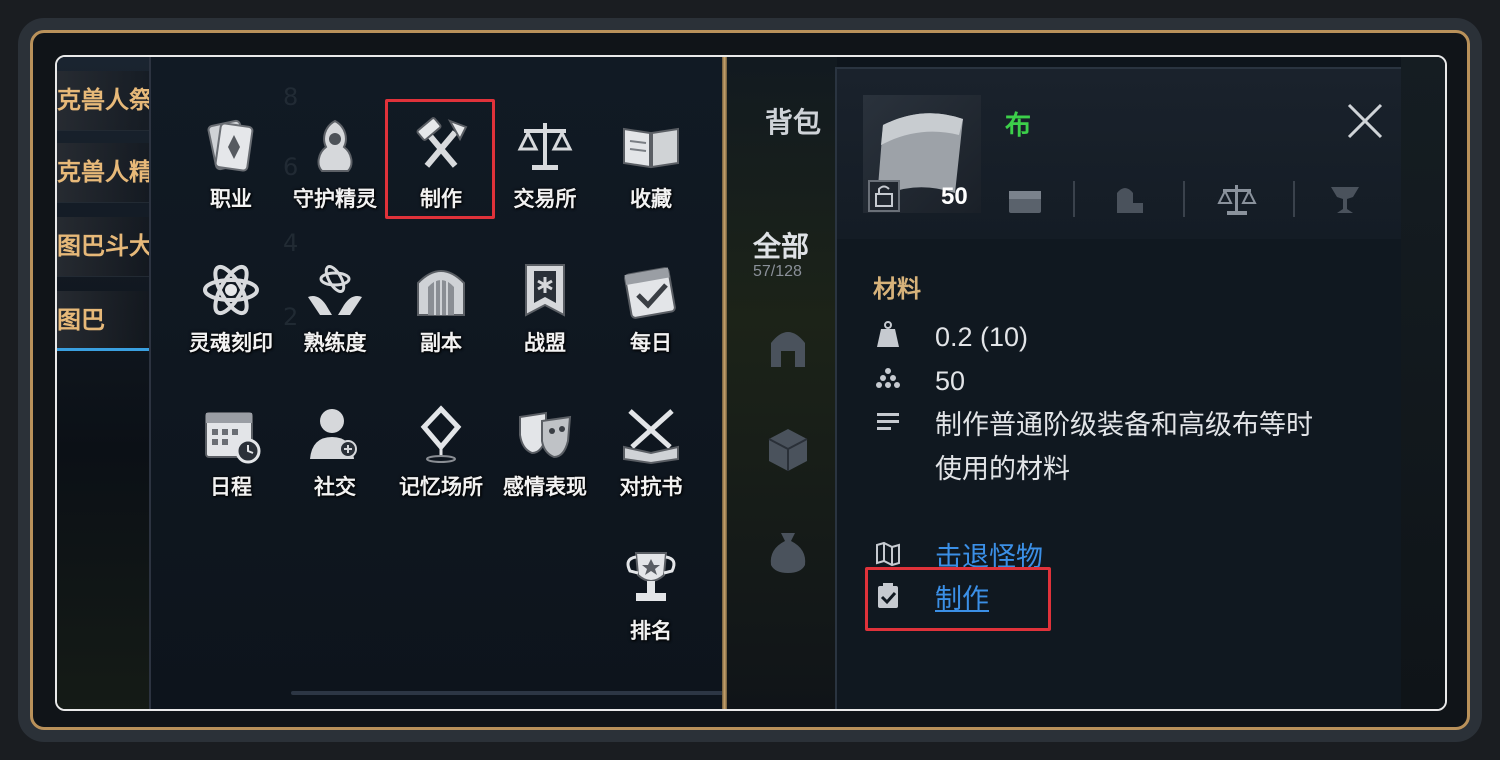 This screenshot has width=1500, height=760. Describe the element at coordinates (781, 245) in the screenshot. I see `bag-tab-all: 全部` at that location.